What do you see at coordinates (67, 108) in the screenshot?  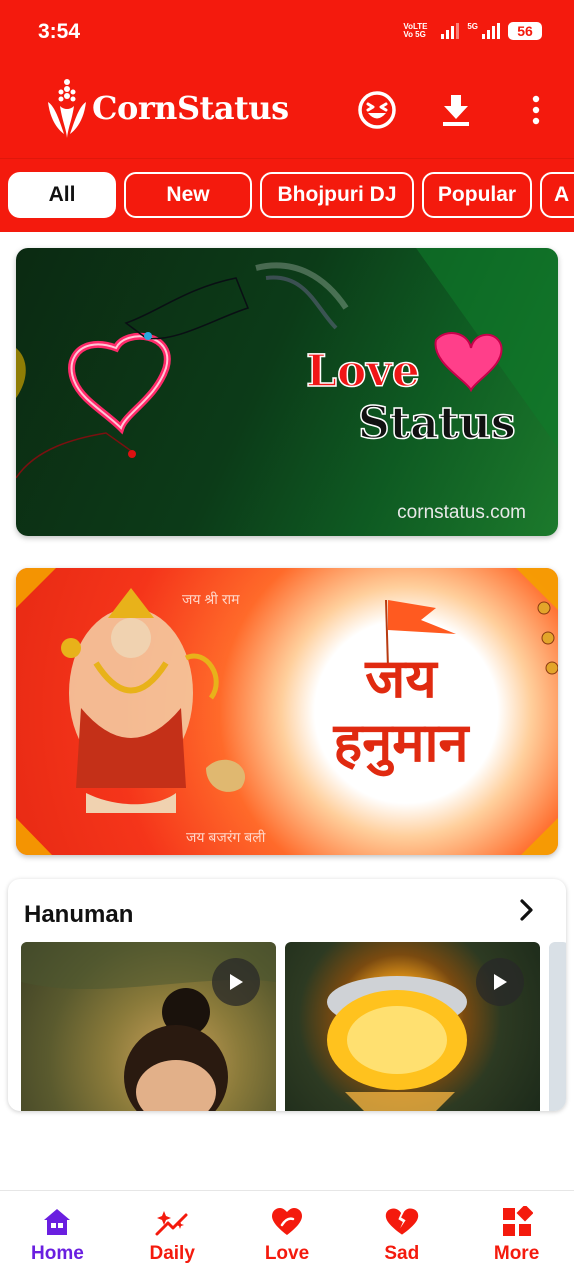 I see `corn-logo-icon` at bounding box center [67, 108].